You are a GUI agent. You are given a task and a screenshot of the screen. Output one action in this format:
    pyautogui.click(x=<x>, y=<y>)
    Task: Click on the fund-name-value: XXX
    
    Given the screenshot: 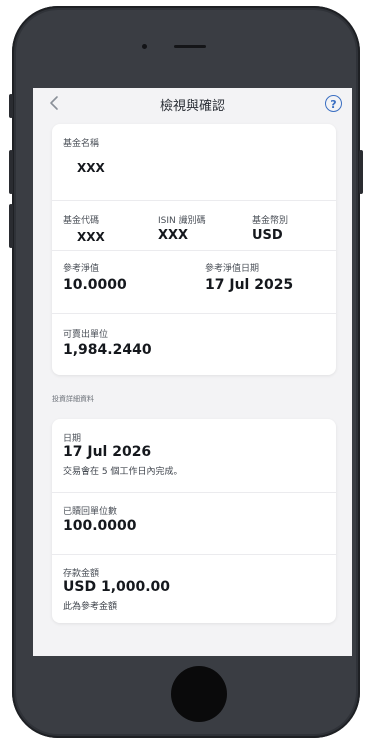 What is the action you would take?
    pyautogui.click(x=91, y=168)
    